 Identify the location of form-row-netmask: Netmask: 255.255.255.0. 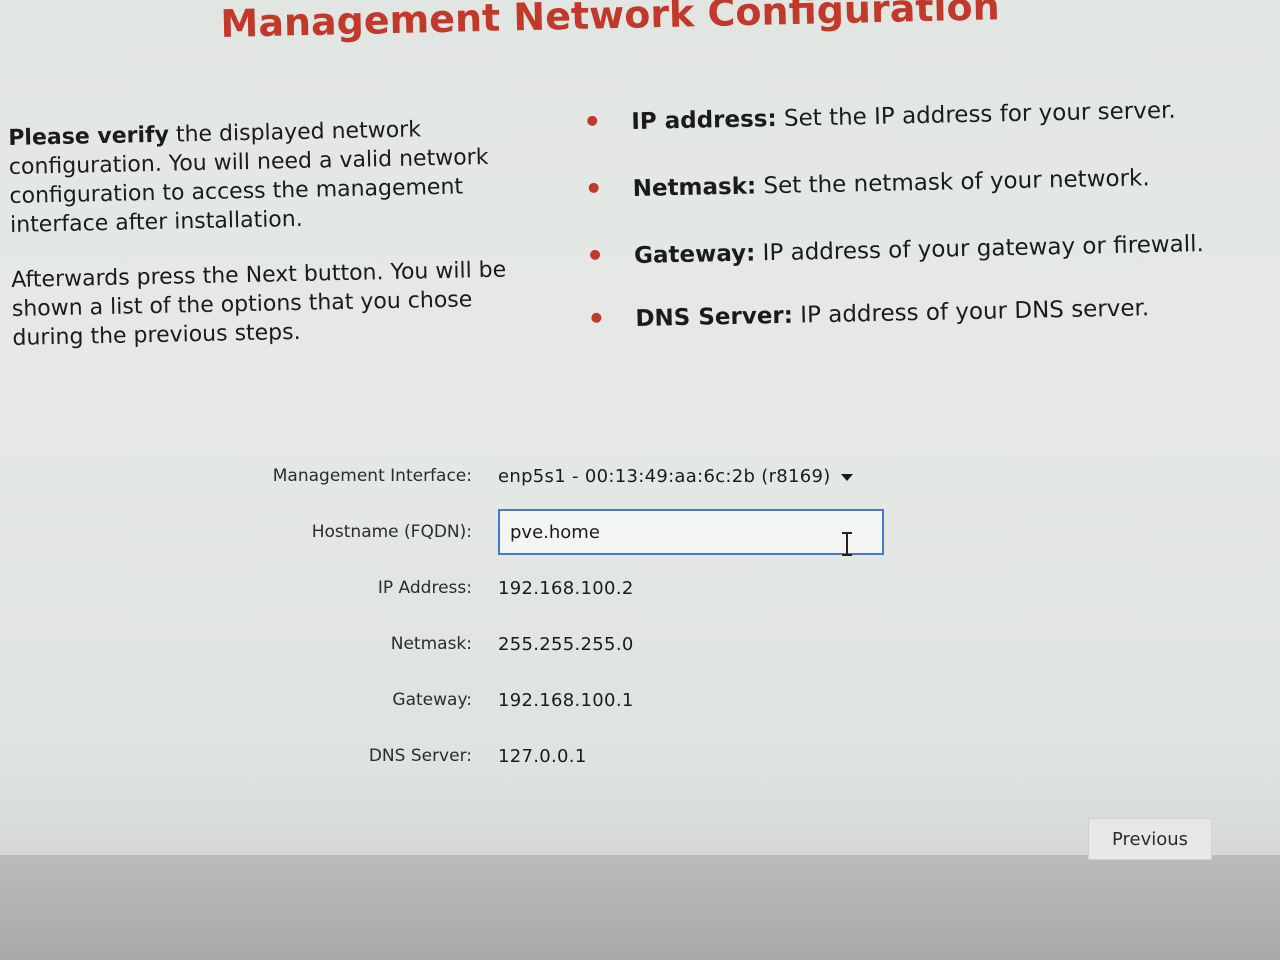
(590, 644).